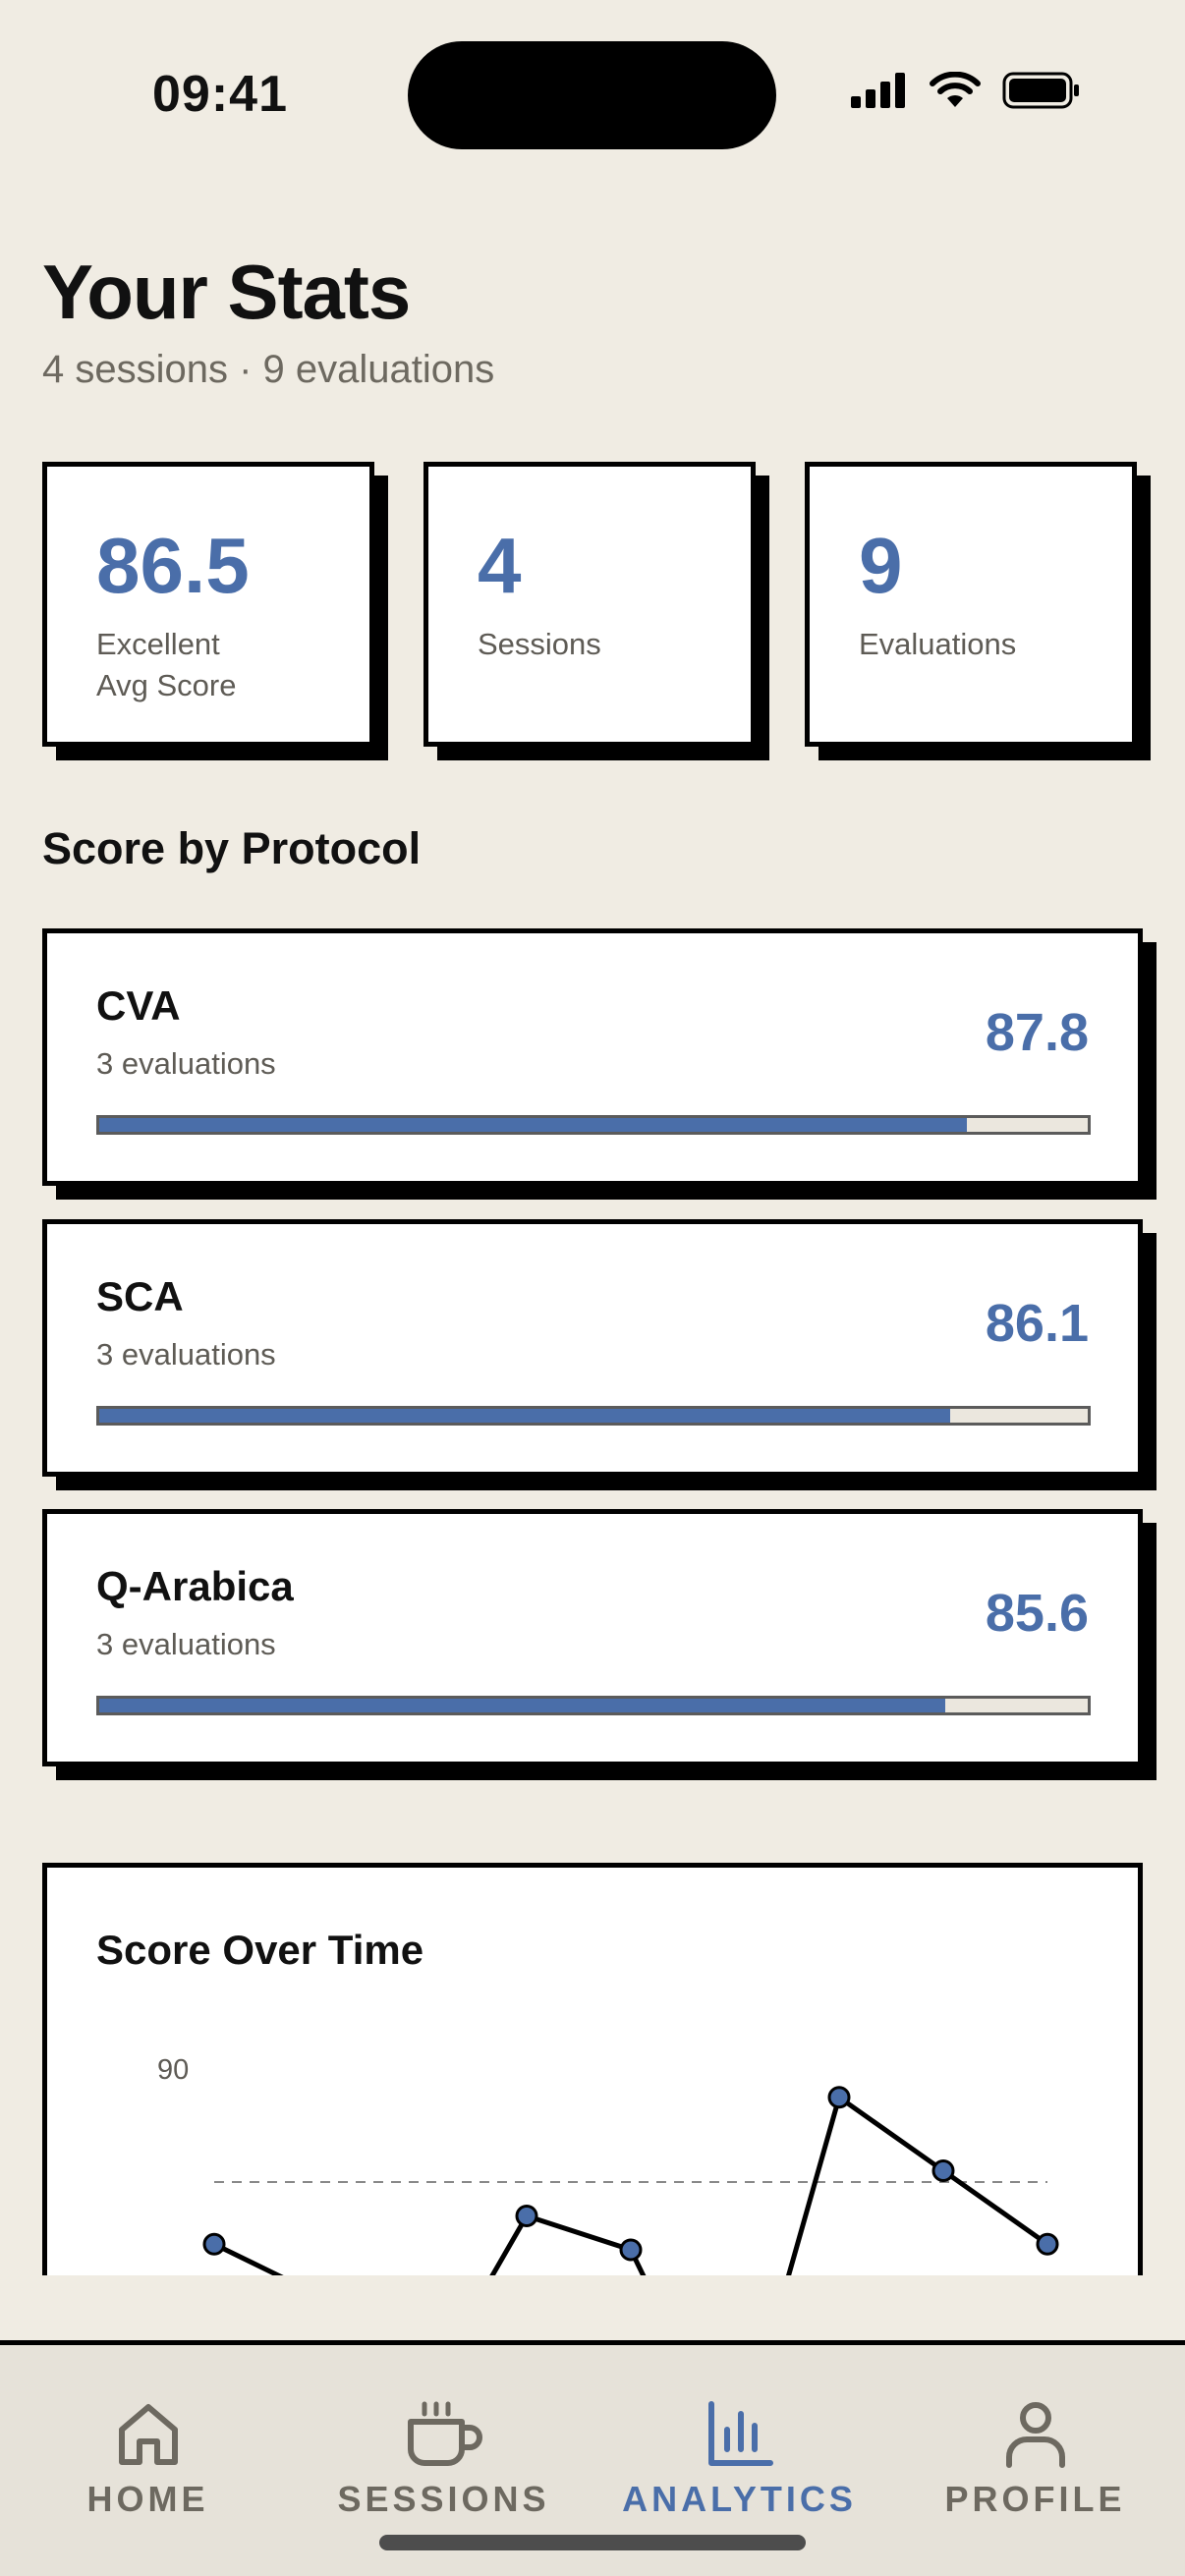 Image resolution: width=1185 pixels, height=2576 pixels. What do you see at coordinates (220, 94) in the screenshot?
I see `status-time: 09:41` at bounding box center [220, 94].